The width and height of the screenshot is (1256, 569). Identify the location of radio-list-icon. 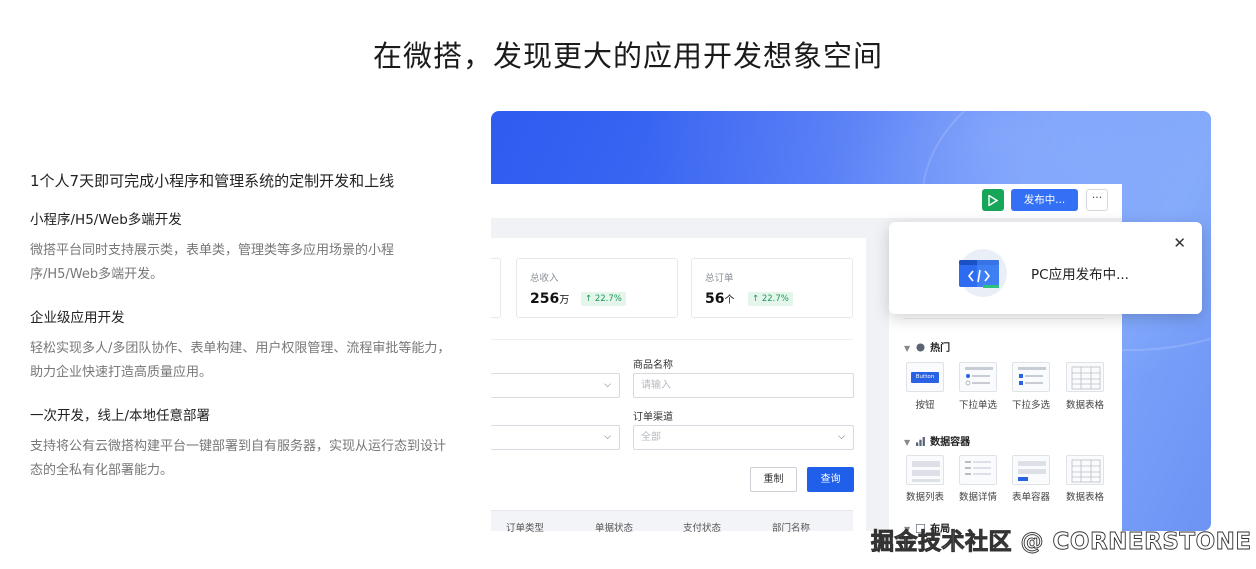
(979, 376).